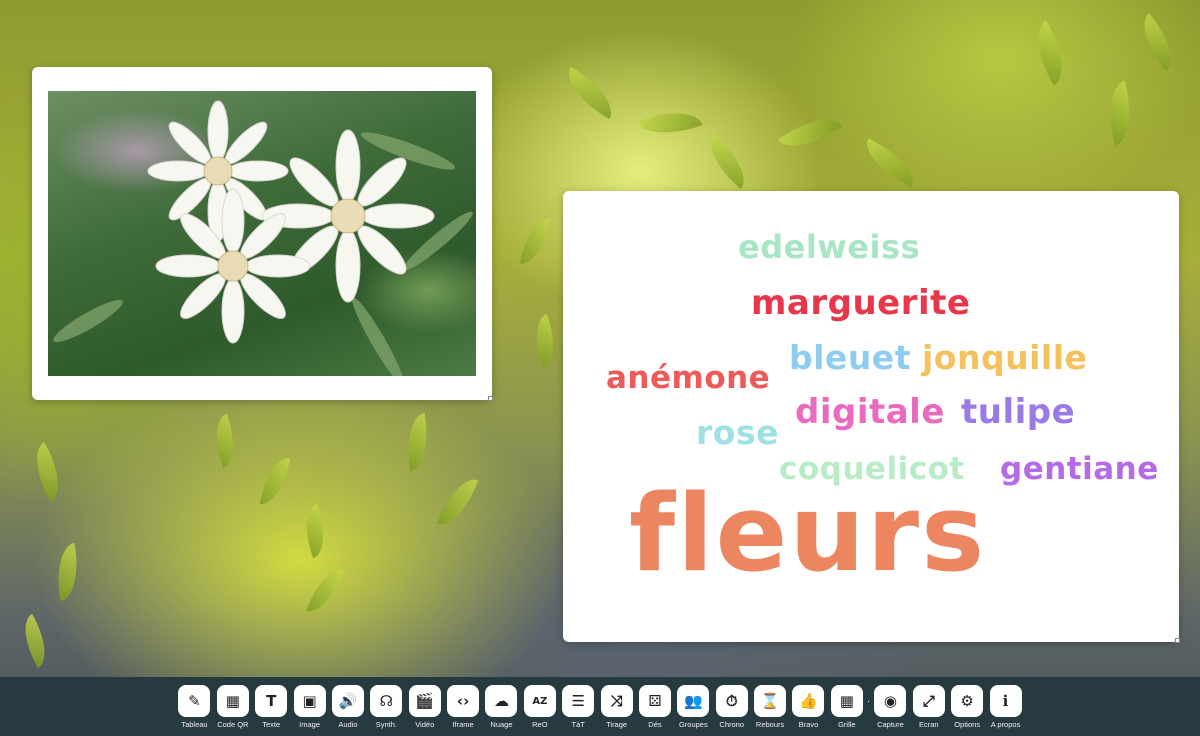  I want to click on toolbar-label: Code QR, so click(233, 724).